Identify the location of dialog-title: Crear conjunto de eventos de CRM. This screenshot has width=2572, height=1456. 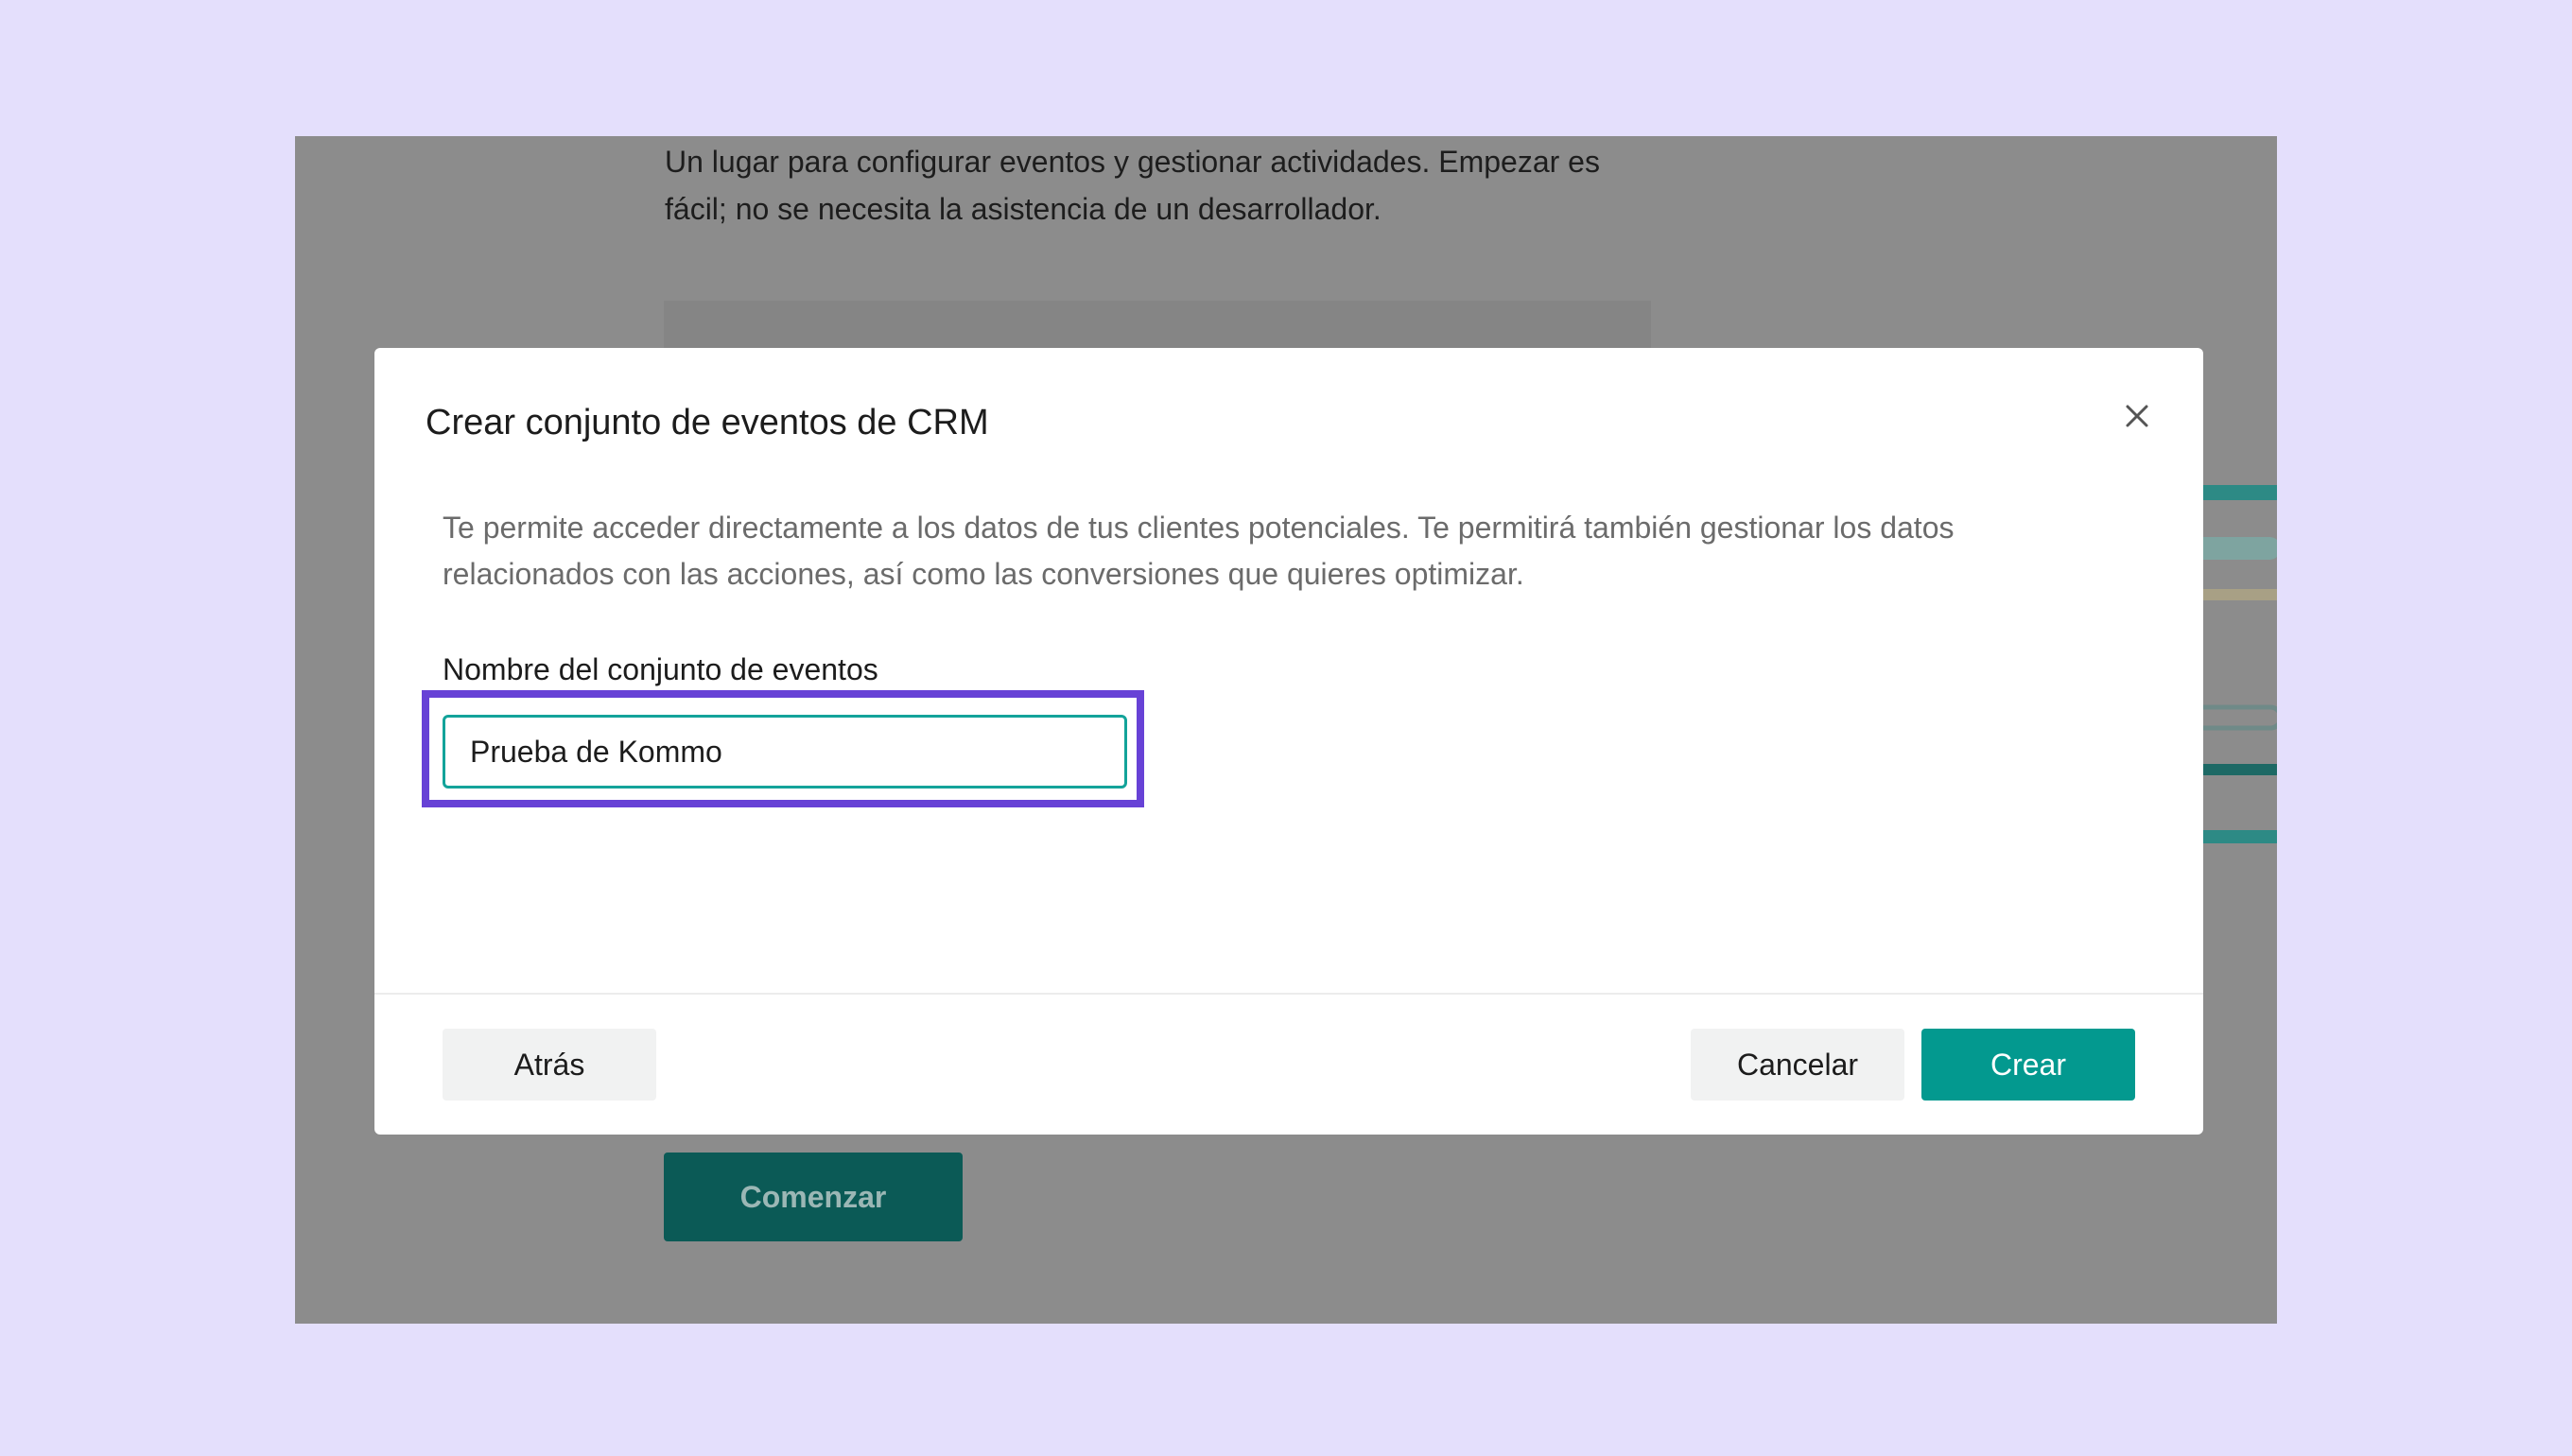
(707, 422).